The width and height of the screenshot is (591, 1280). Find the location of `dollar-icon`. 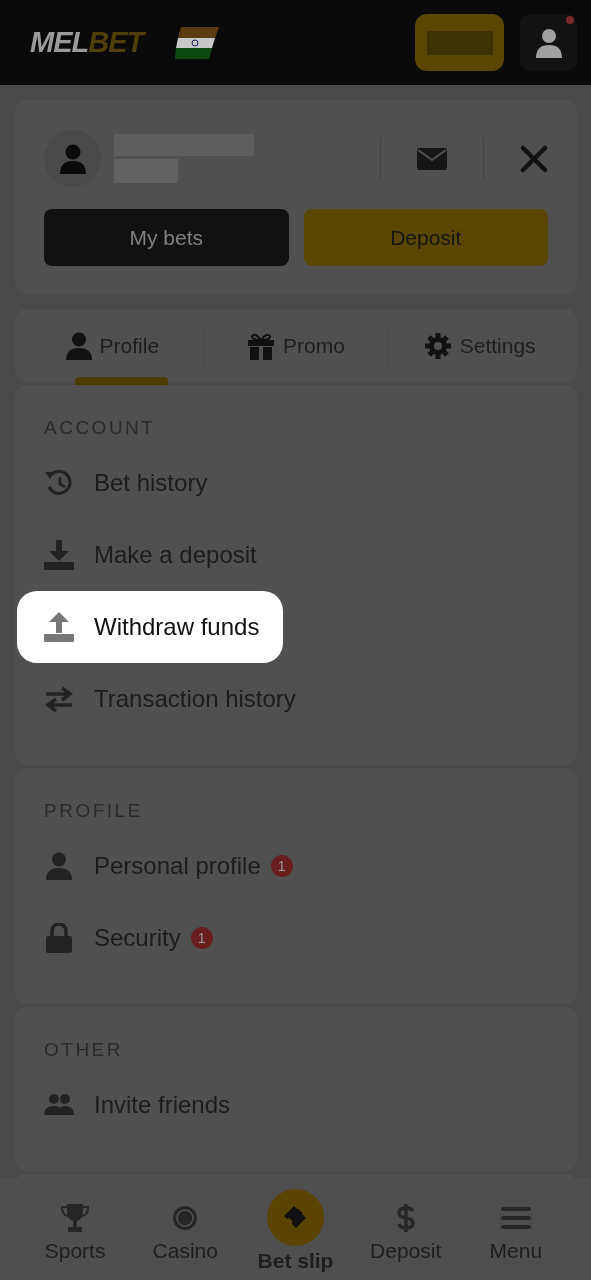

dollar-icon is located at coordinates (405, 1218).